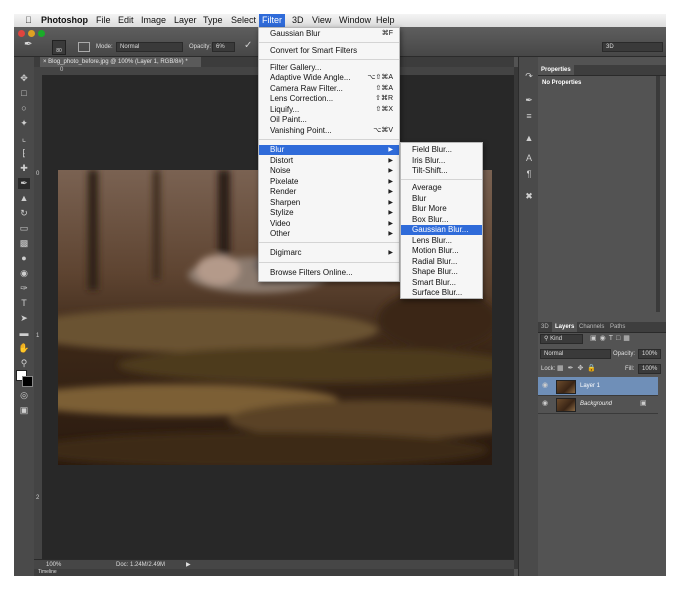 This screenshot has height=590, width=680. Describe the element at coordinates (329, 150) in the screenshot. I see `menu-item-blur: Blur` at that location.